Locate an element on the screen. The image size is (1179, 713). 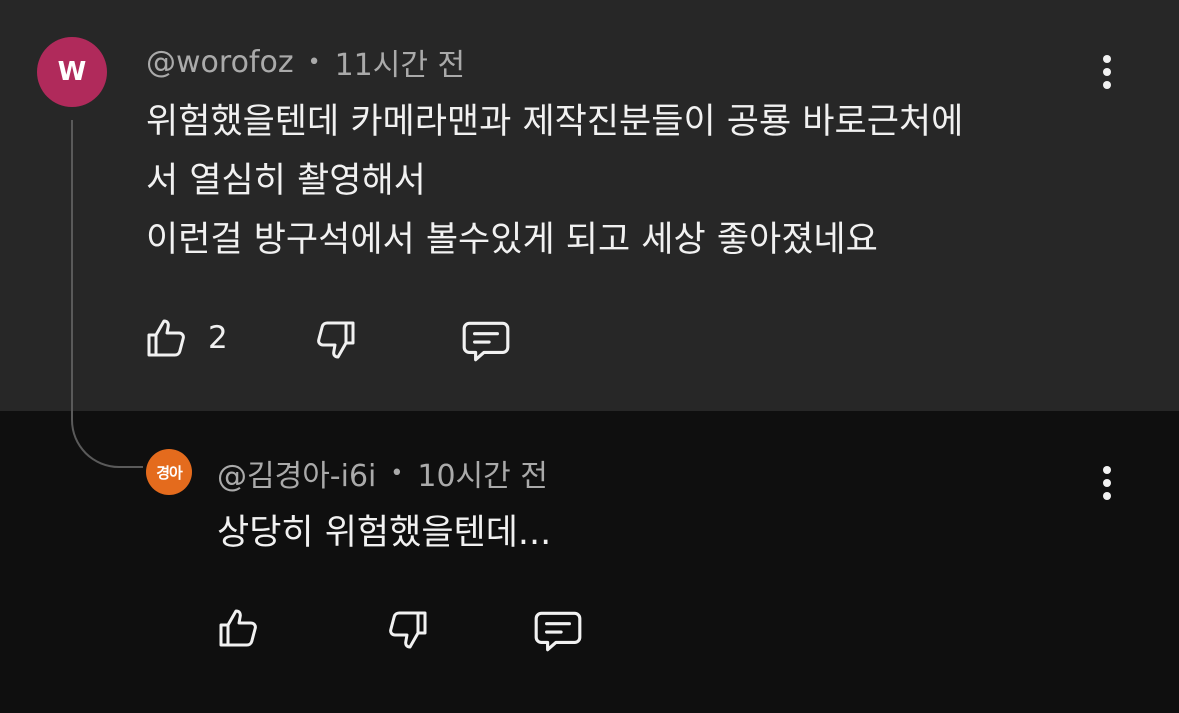
author-handle: @worofoz is located at coordinates (220, 62).